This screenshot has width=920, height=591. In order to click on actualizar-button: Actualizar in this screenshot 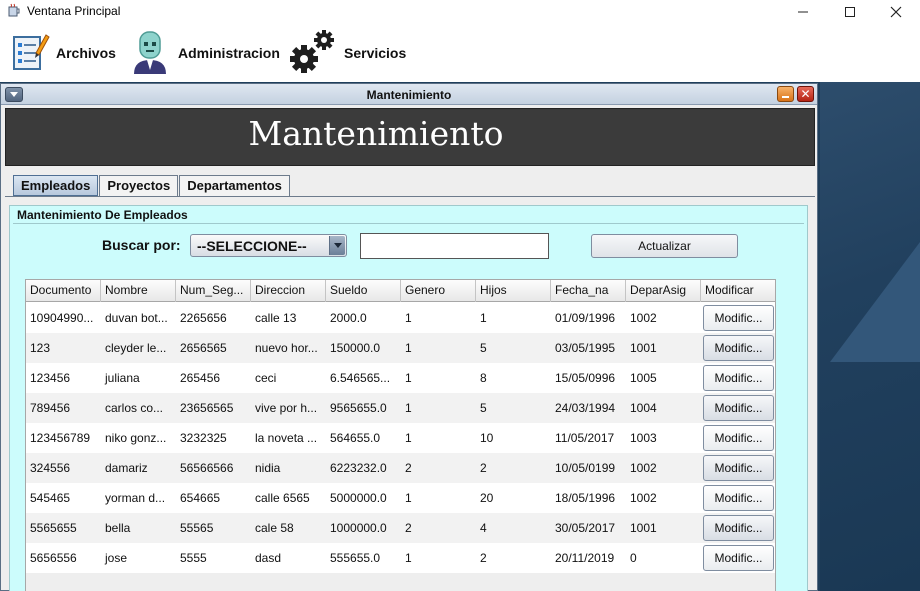, I will do `click(664, 246)`.